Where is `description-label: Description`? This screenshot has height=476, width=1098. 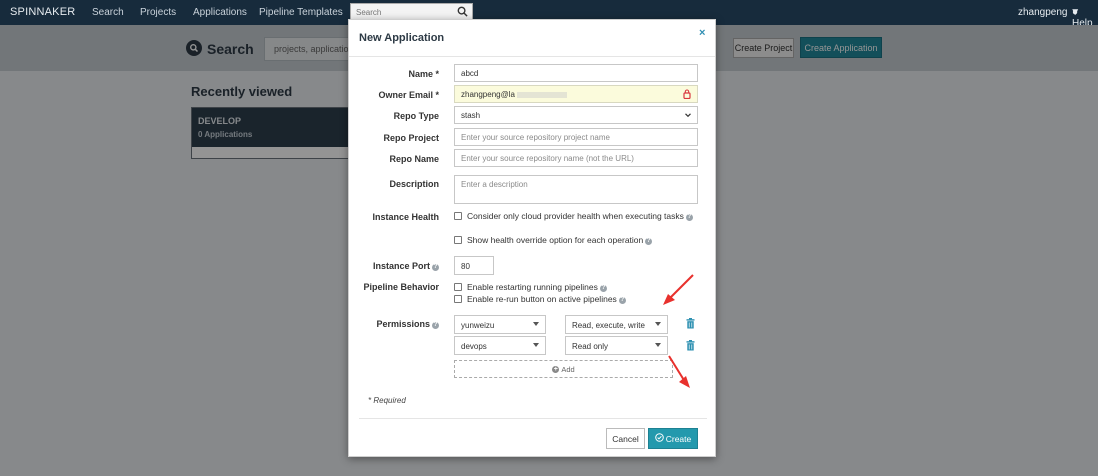
description-label: Description is located at coordinates (414, 184).